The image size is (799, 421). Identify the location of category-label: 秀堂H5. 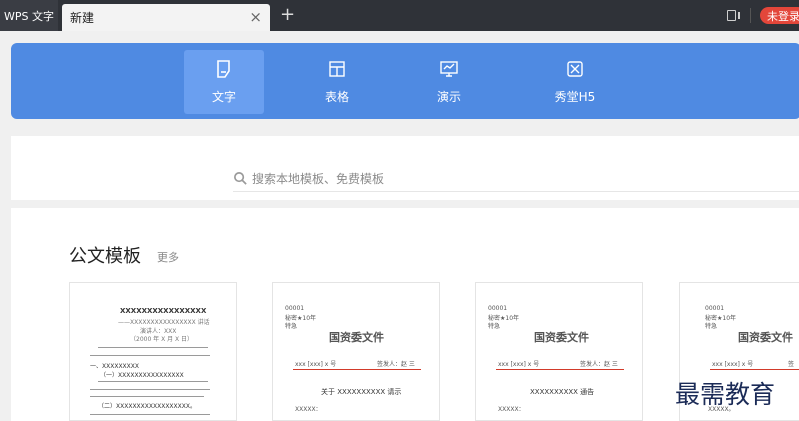
(575, 97).